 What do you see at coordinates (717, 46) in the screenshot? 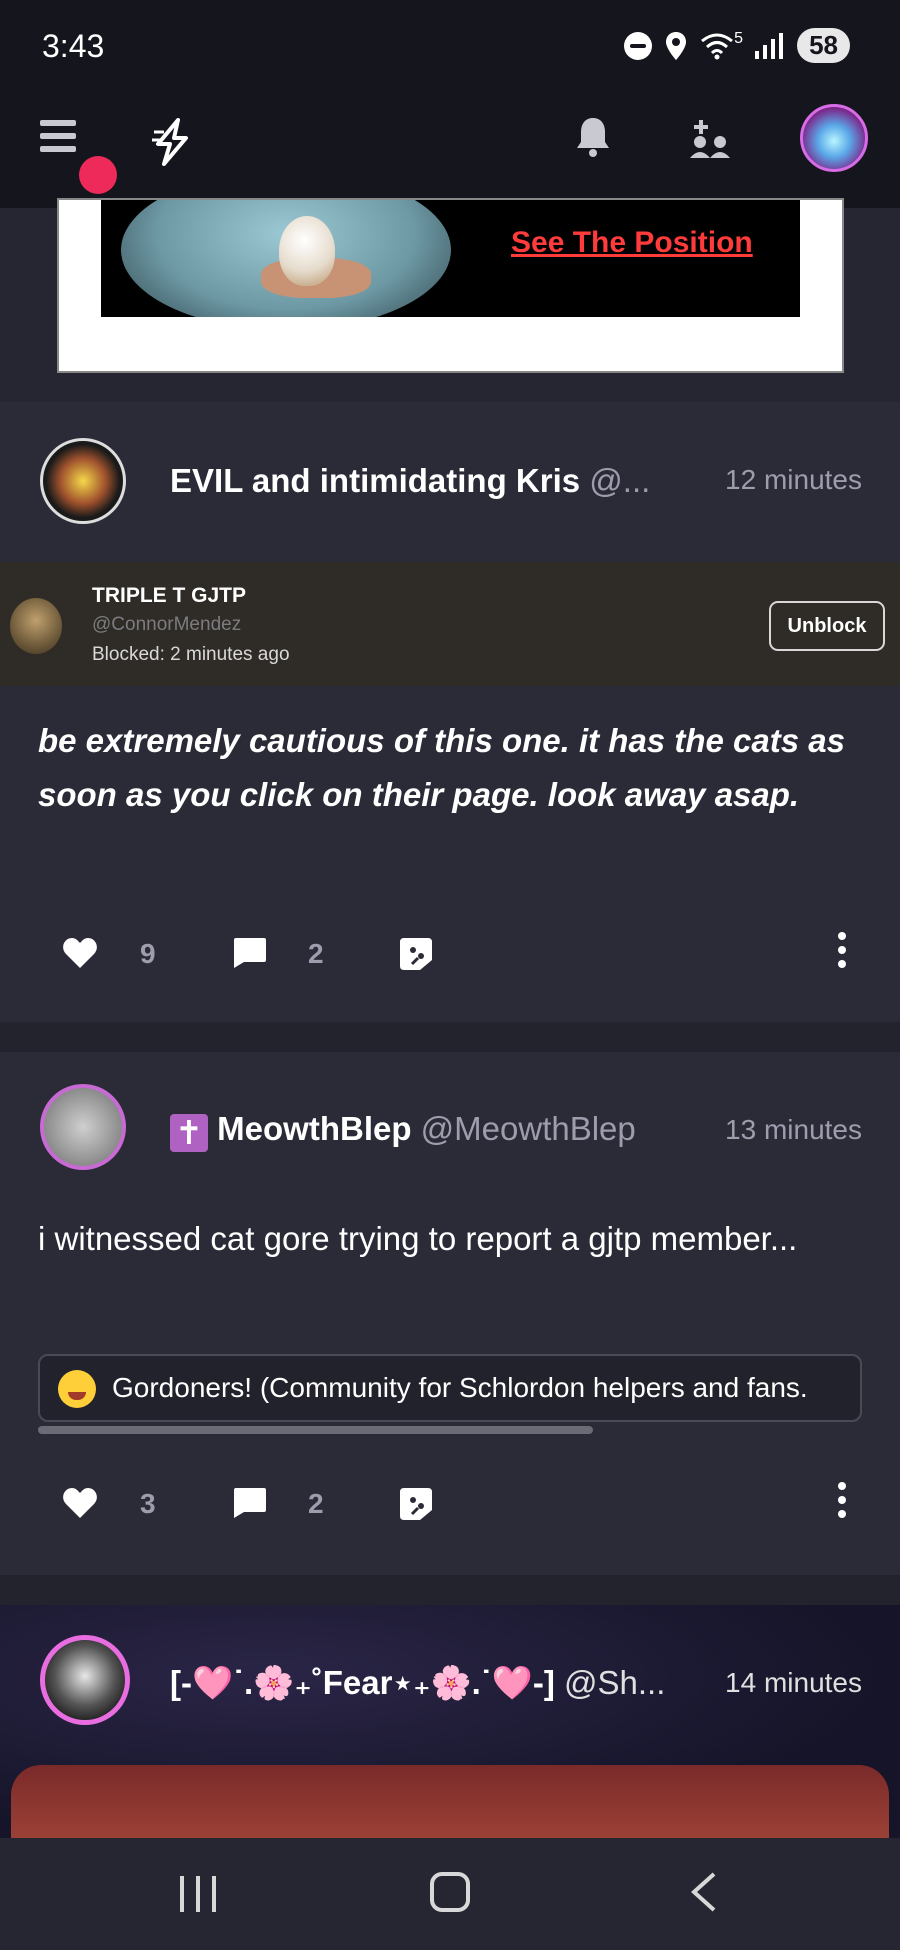
I see `wifi-icon` at bounding box center [717, 46].